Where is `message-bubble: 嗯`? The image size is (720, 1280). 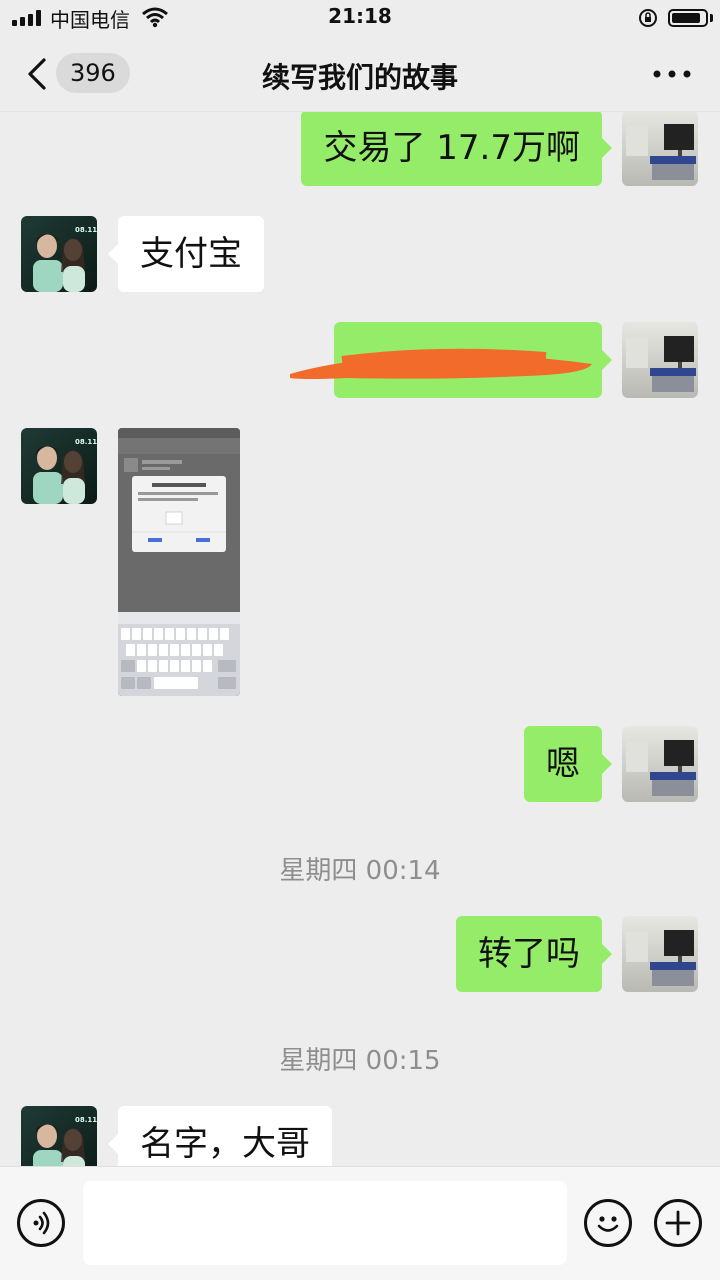 message-bubble: 嗯 is located at coordinates (568, 764).